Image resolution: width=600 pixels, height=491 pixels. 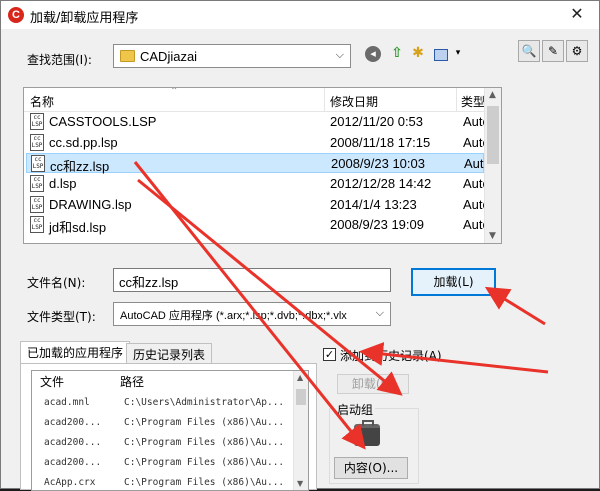 What do you see at coordinates (258, 225) in the screenshot?
I see `file-row: cc LSP jd和sd.lsp 2008/9/23 19:09 Auto` at bounding box center [258, 225].